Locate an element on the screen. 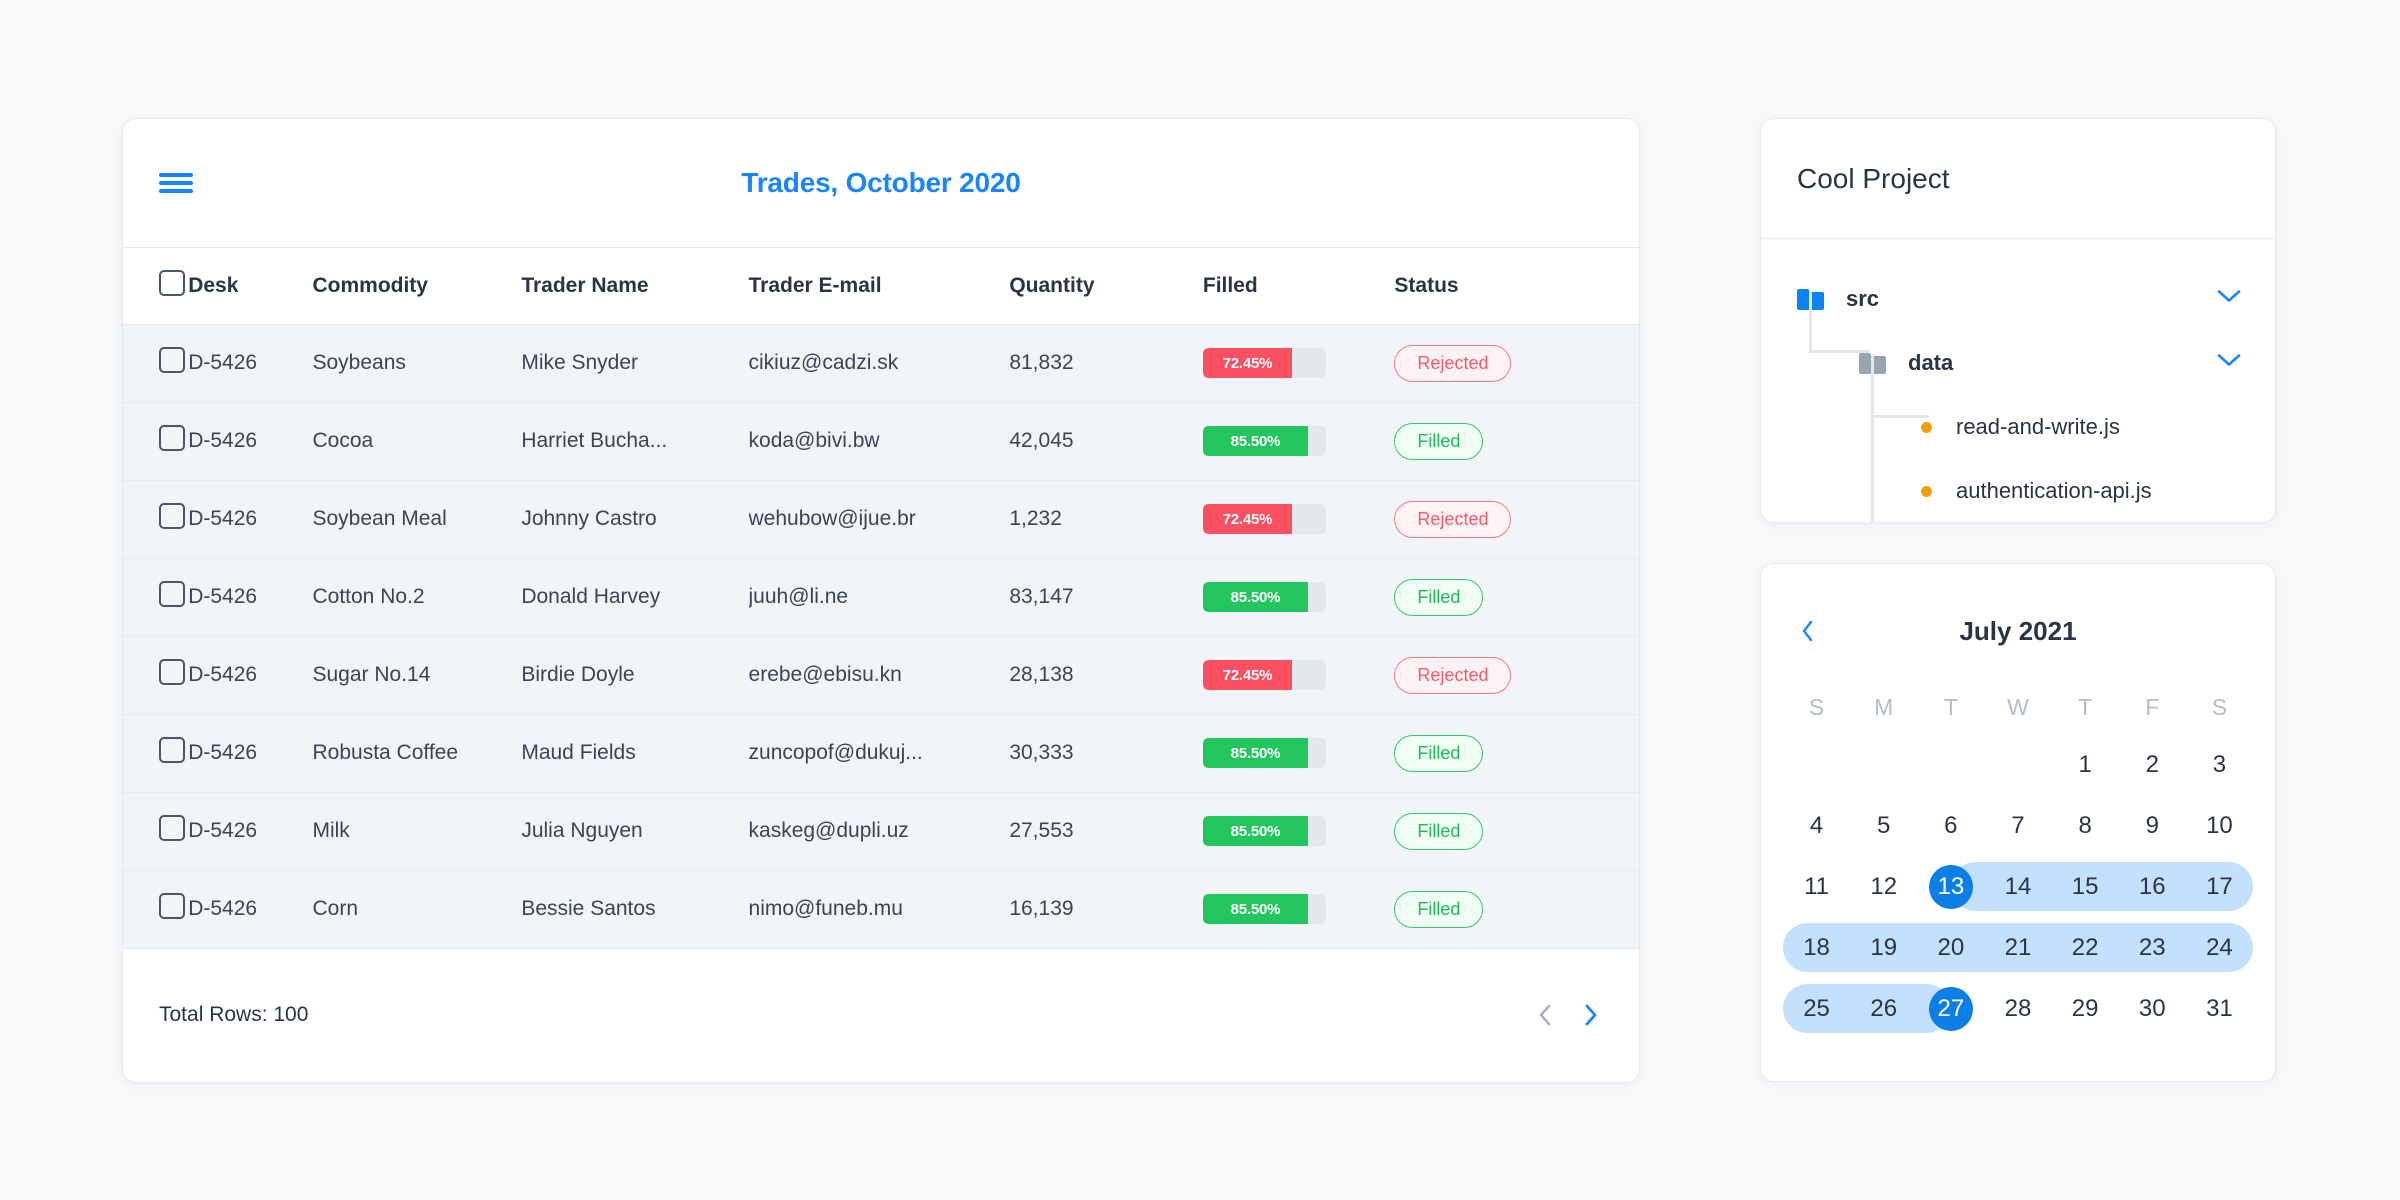 The width and height of the screenshot is (2400, 1200). calendar-day-cell: 1 is located at coordinates (2085, 764).